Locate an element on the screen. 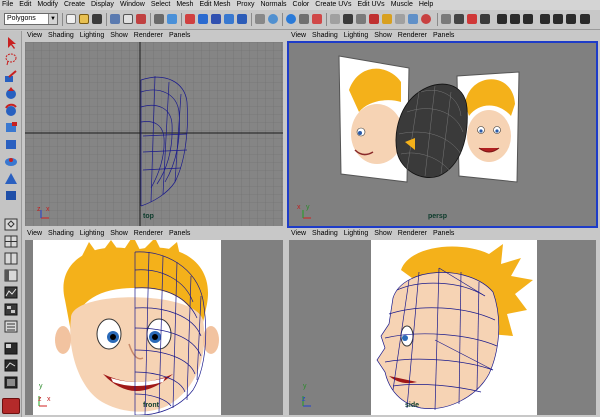 This screenshot has height=417, width=600. menu-edit-uvs: Edit UVs is located at coordinates (370, 5).